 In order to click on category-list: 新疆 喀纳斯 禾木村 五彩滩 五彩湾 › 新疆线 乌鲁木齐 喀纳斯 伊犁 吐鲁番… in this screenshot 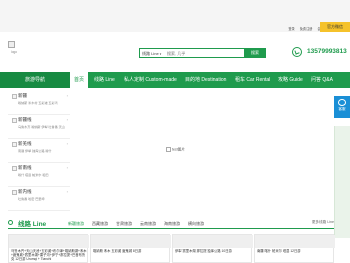, I will do `click(39, 153)`.